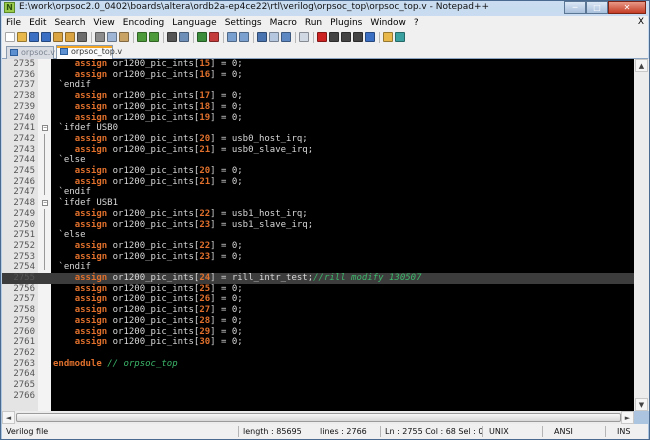 This screenshot has height=440, width=650. Describe the element at coordinates (100, 37) in the screenshot. I see `cut-icon` at that location.